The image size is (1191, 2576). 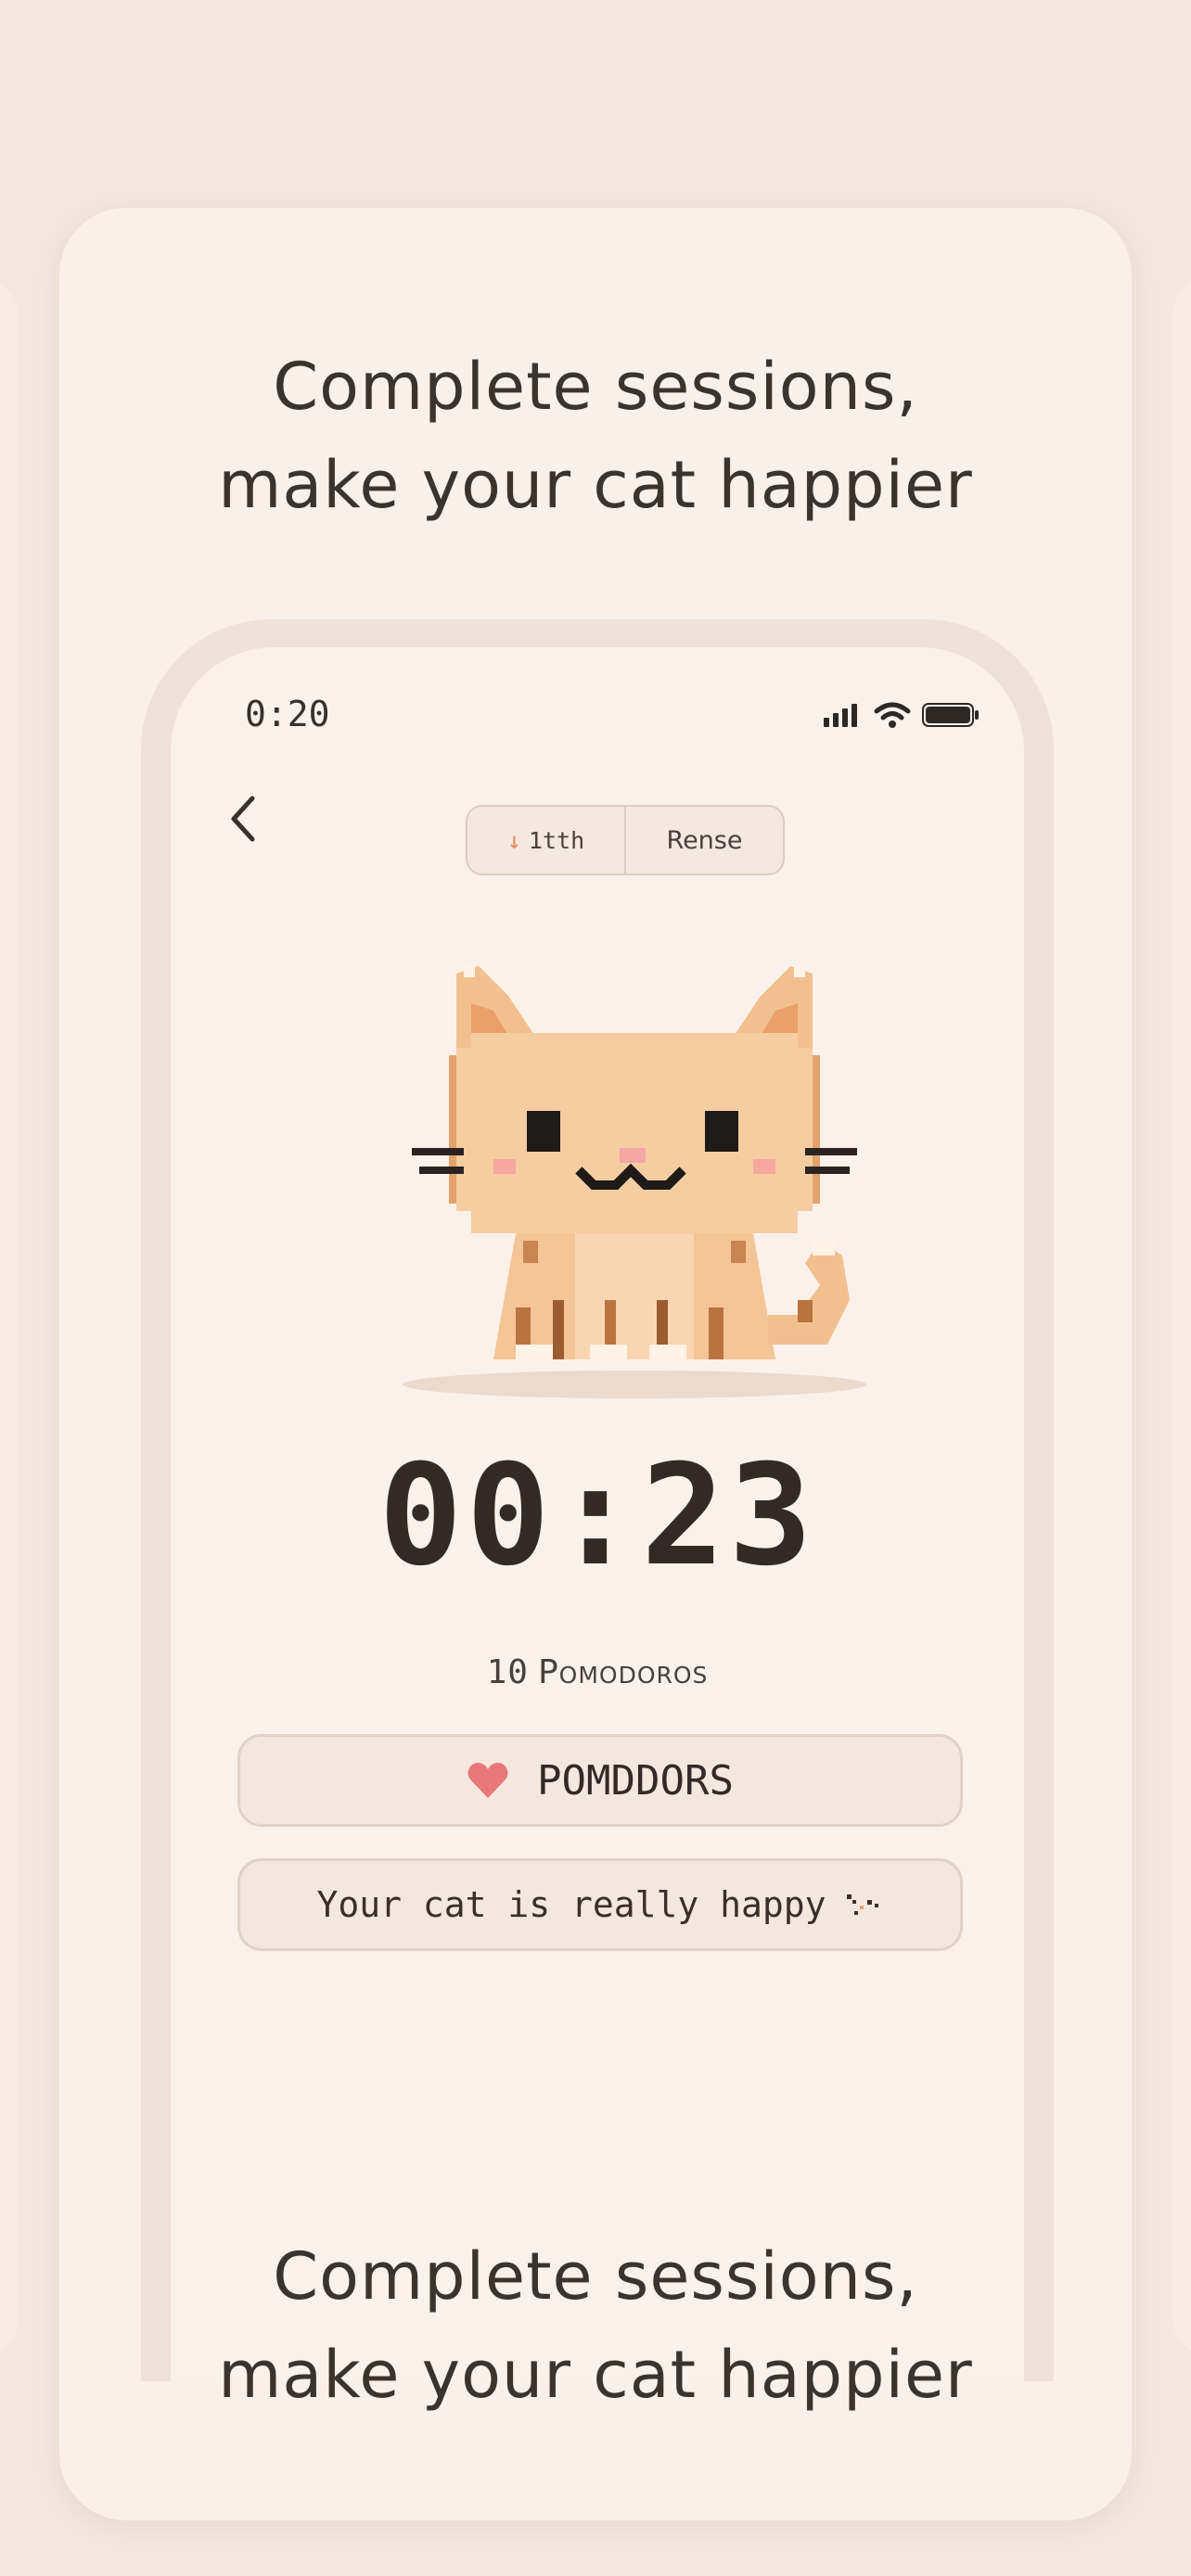 I want to click on cat-shadow, so click(x=634, y=1384).